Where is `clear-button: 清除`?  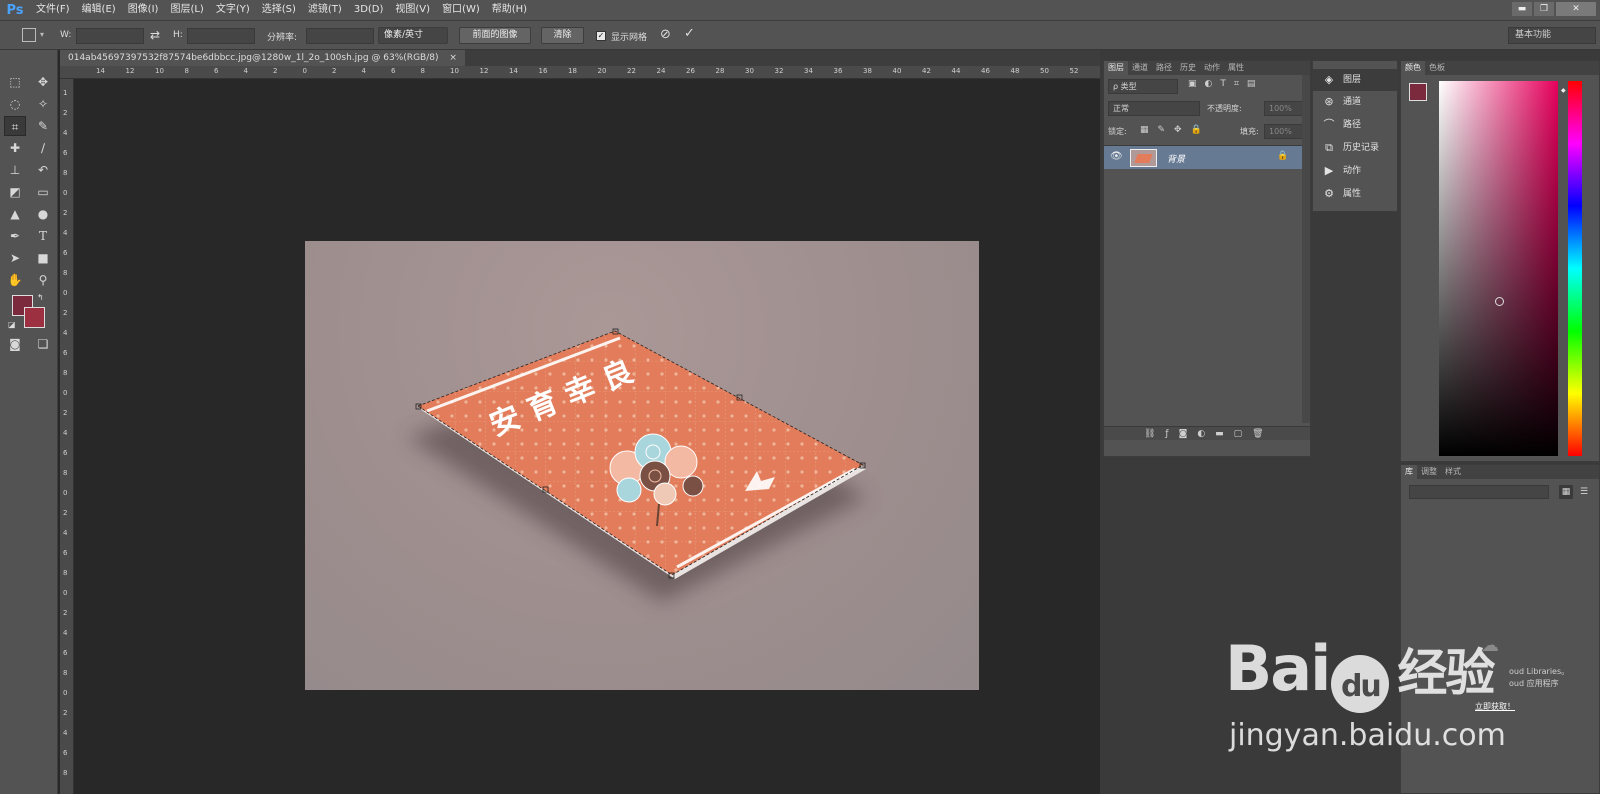 clear-button: 清除 is located at coordinates (562, 35).